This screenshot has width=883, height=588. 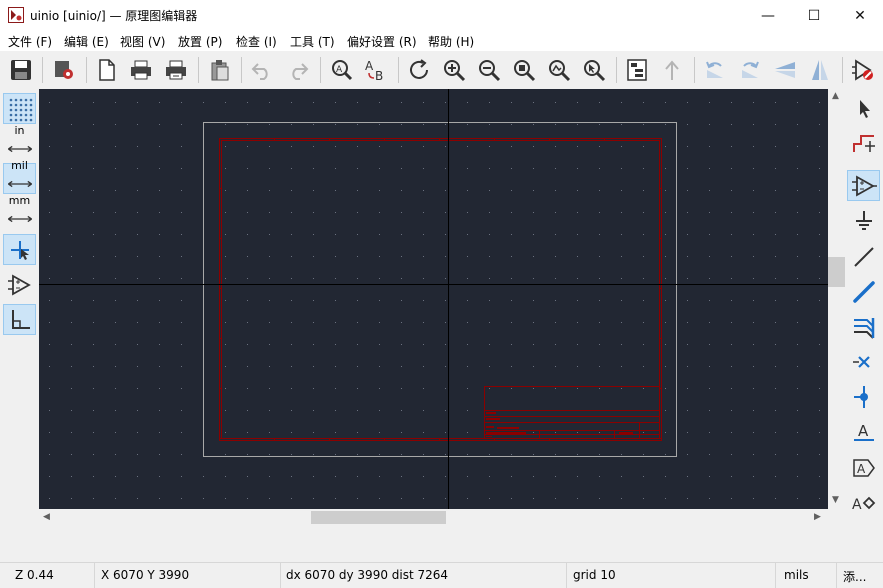 What do you see at coordinates (19, 249) in the screenshot?
I see `full-crosshair-icon` at bounding box center [19, 249].